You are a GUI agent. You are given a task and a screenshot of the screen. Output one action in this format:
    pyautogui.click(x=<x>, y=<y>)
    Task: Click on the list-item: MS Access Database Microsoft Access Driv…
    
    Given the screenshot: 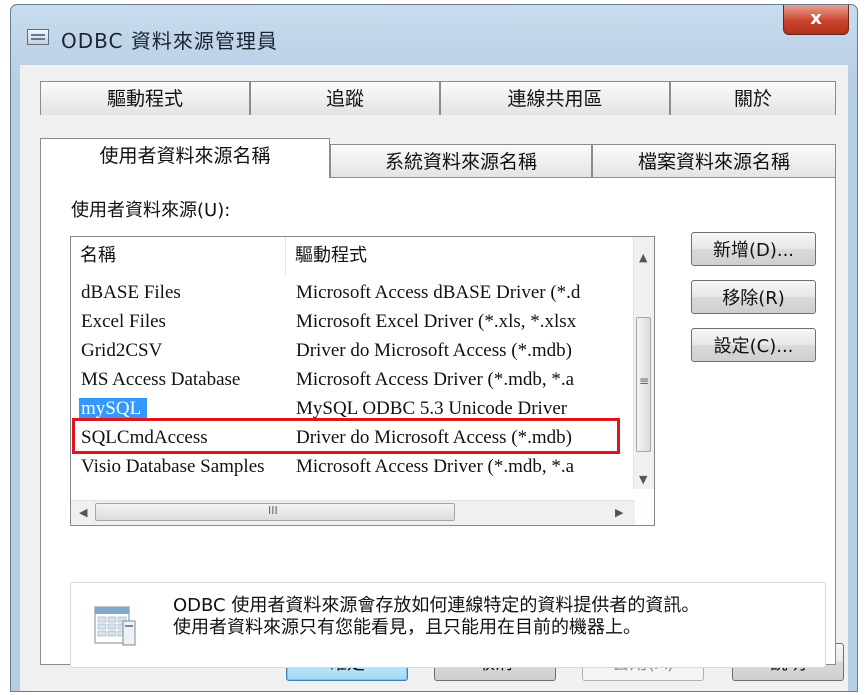 What is the action you would take?
    pyautogui.click(x=351, y=381)
    